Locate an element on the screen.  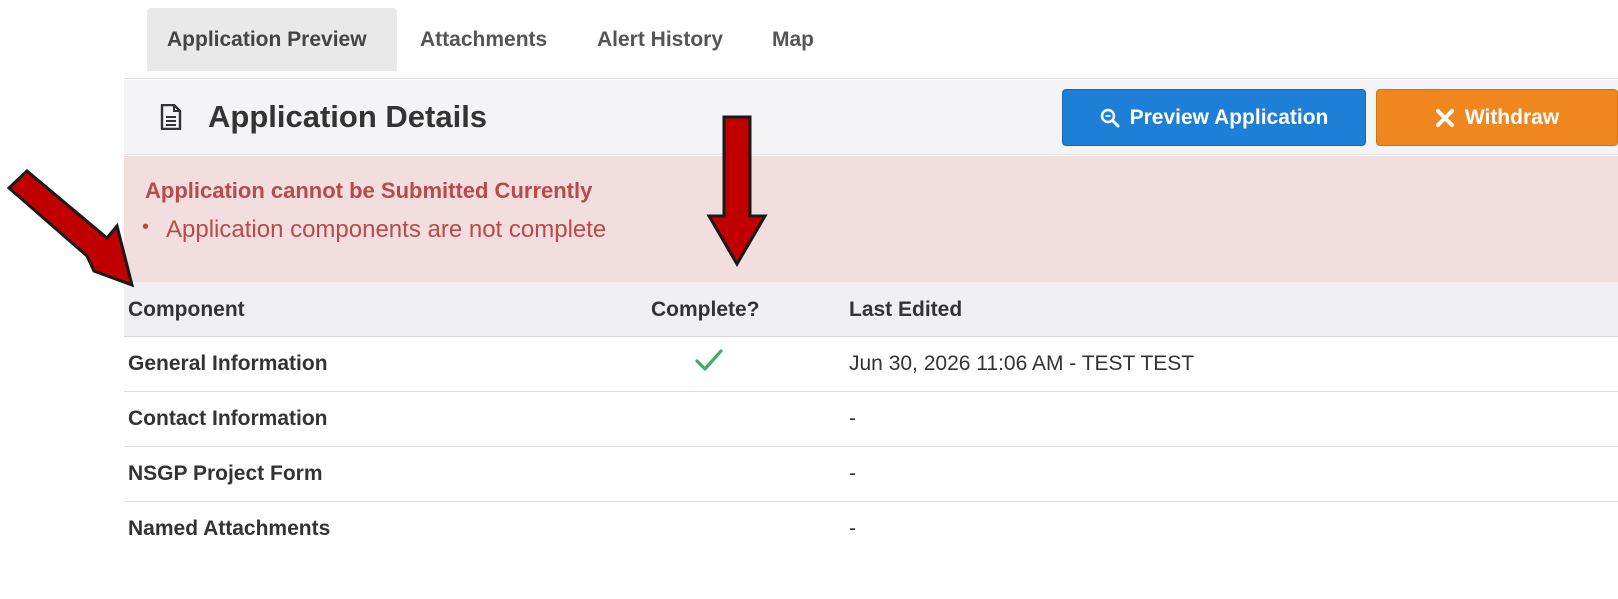
component-name: Named Attachments is located at coordinates (229, 528).